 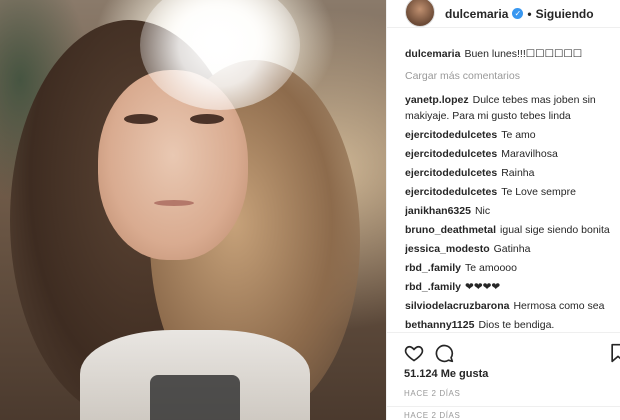 I want to click on comment-text: ❤❤❤❤, so click(x=483, y=287).